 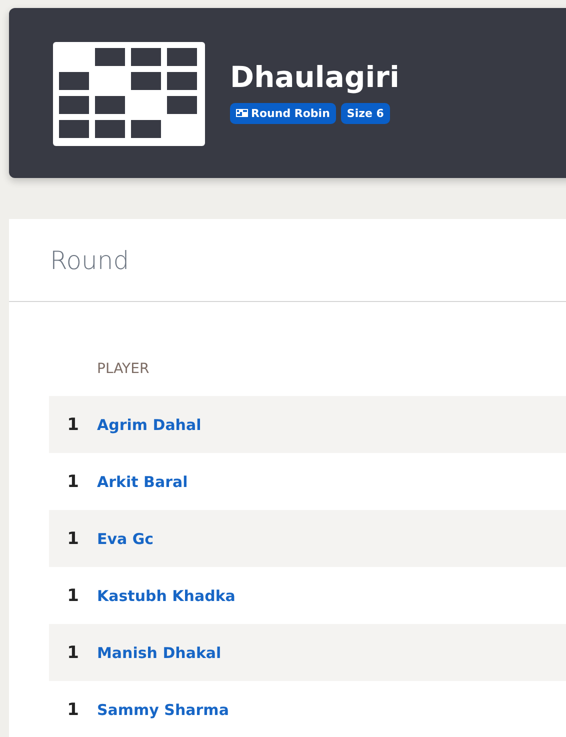 What do you see at coordinates (315, 76) in the screenshot?
I see `tournament-title: Dhaulagiri` at bounding box center [315, 76].